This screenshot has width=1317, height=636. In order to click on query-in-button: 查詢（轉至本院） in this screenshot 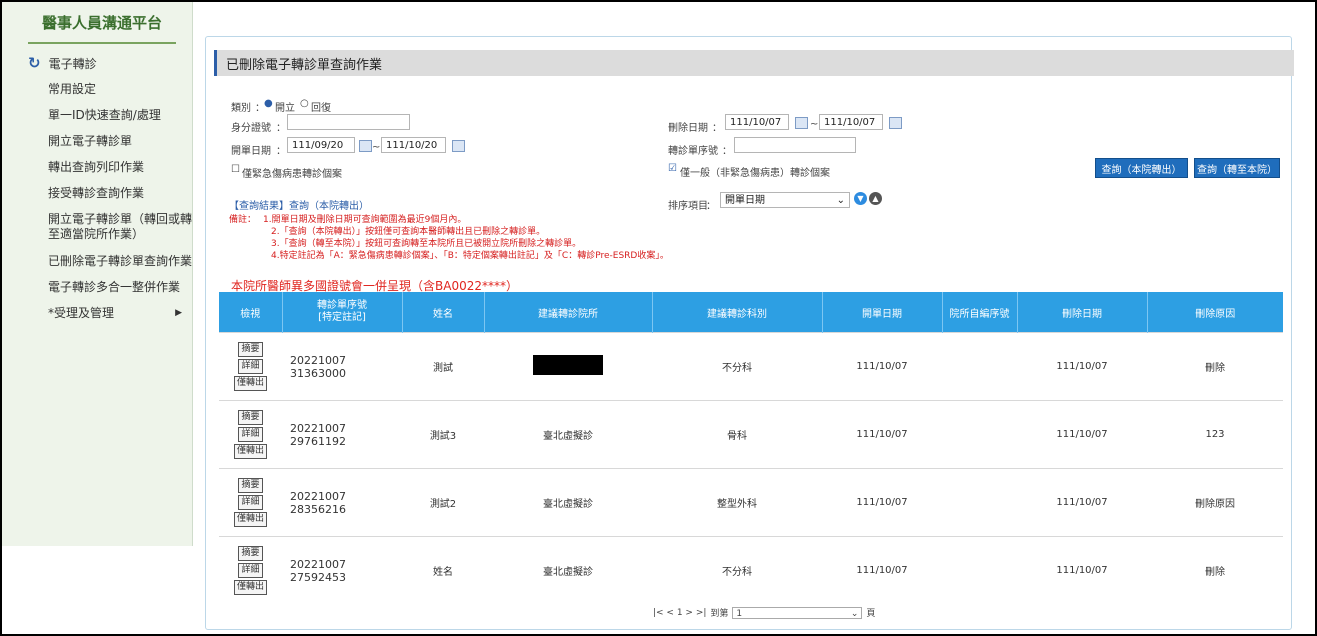, I will do `click(1237, 168)`.